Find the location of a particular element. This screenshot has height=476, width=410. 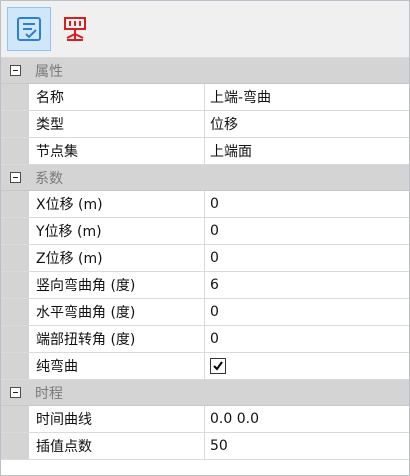

property-row: Y位移 (m) 0 is located at coordinates (205, 231).